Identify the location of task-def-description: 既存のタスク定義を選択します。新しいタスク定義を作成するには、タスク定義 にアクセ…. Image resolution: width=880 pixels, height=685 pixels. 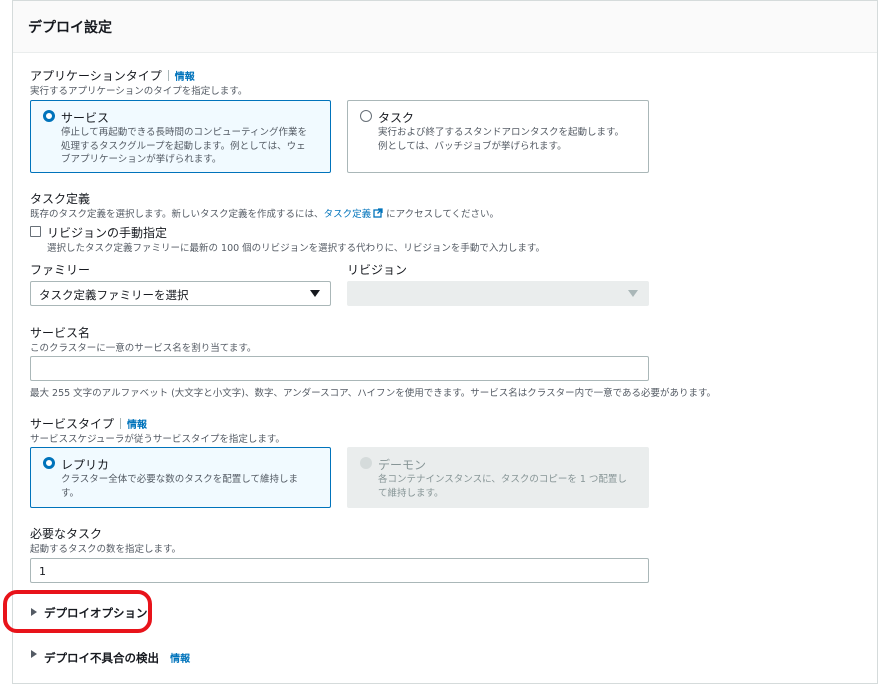
(264, 213).